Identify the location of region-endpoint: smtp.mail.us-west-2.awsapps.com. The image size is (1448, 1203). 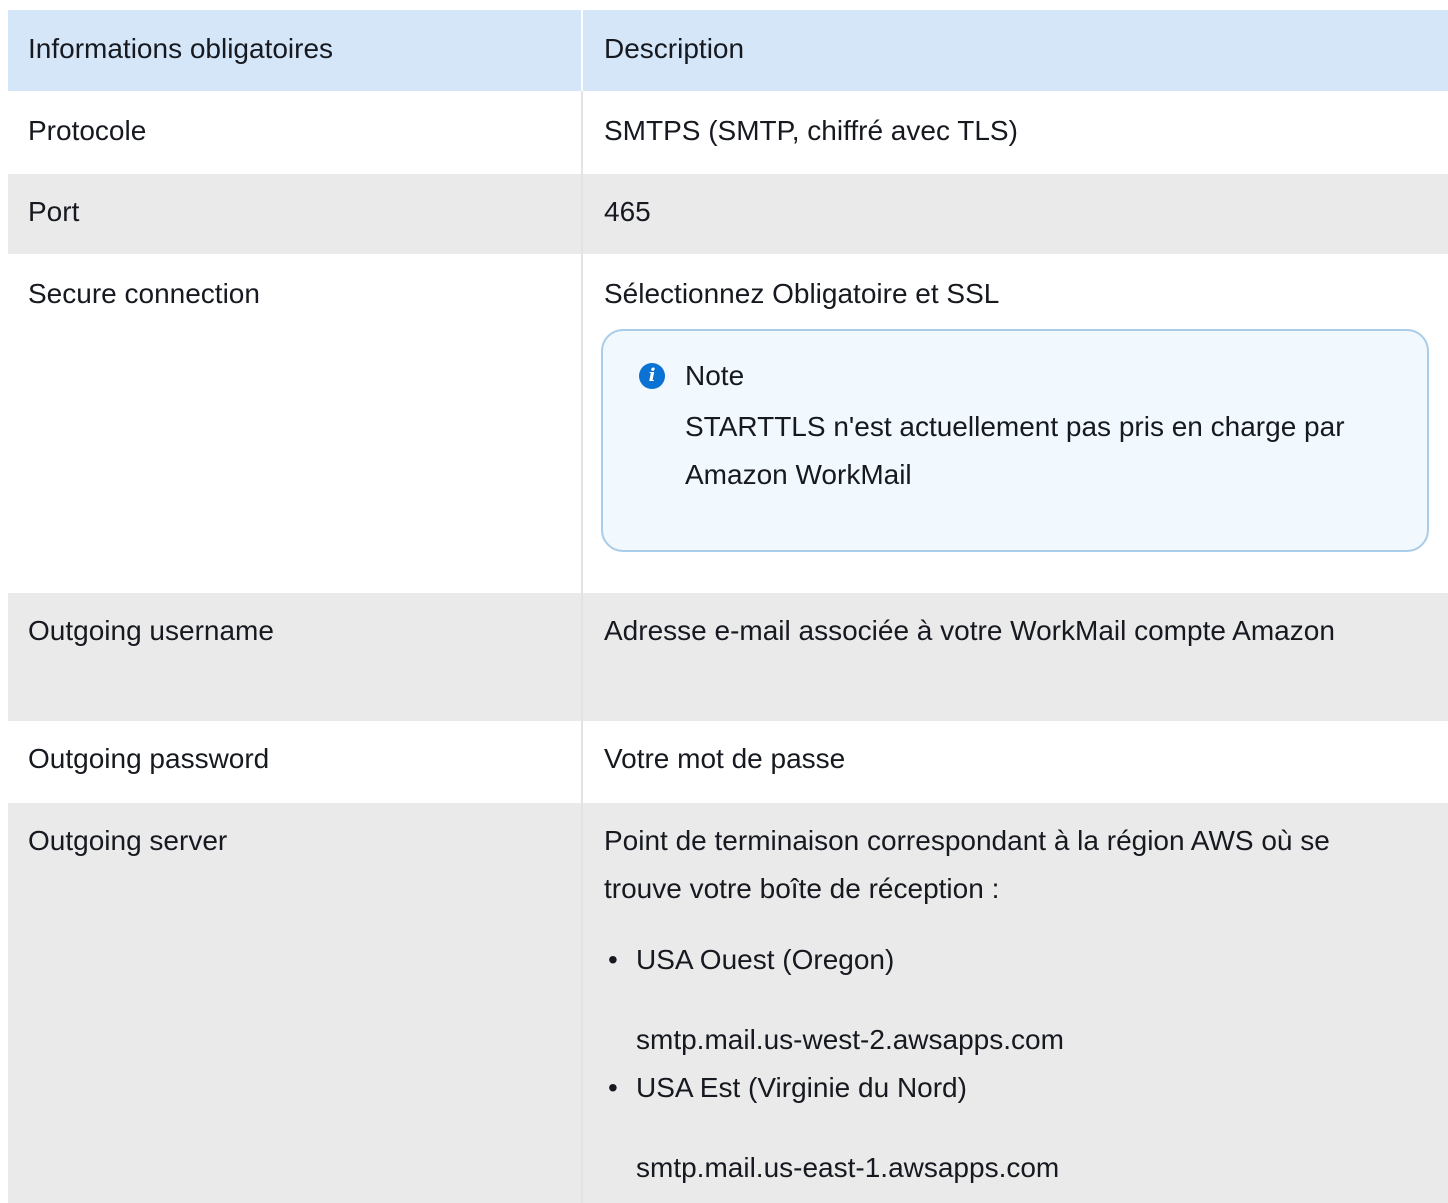
(850, 1039).